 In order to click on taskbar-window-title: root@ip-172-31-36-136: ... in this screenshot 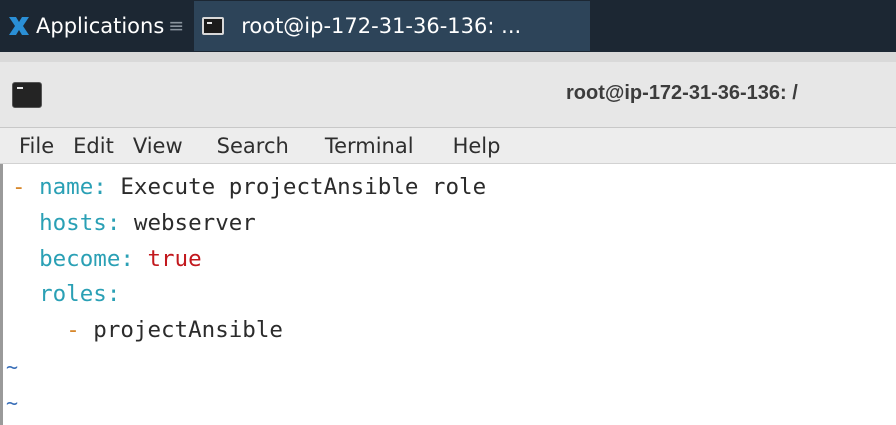, I will do `click(381, 26)`.